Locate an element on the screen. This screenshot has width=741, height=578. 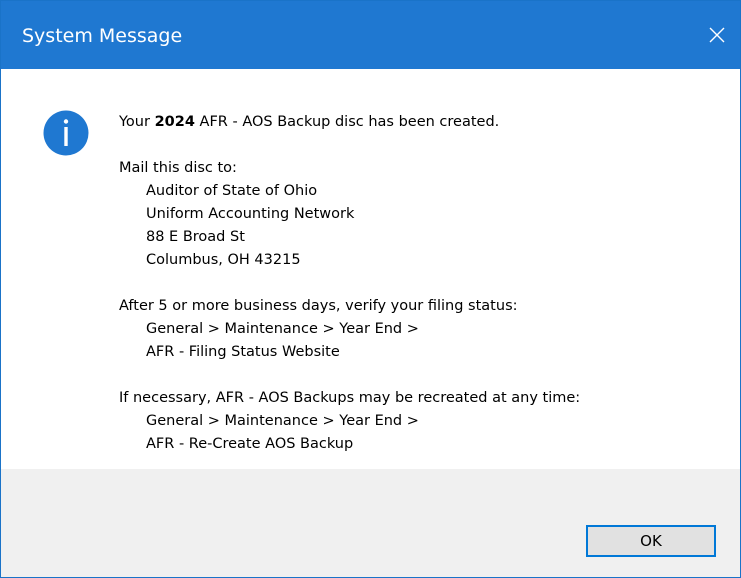
close-button is located at coordinates (717, 35).